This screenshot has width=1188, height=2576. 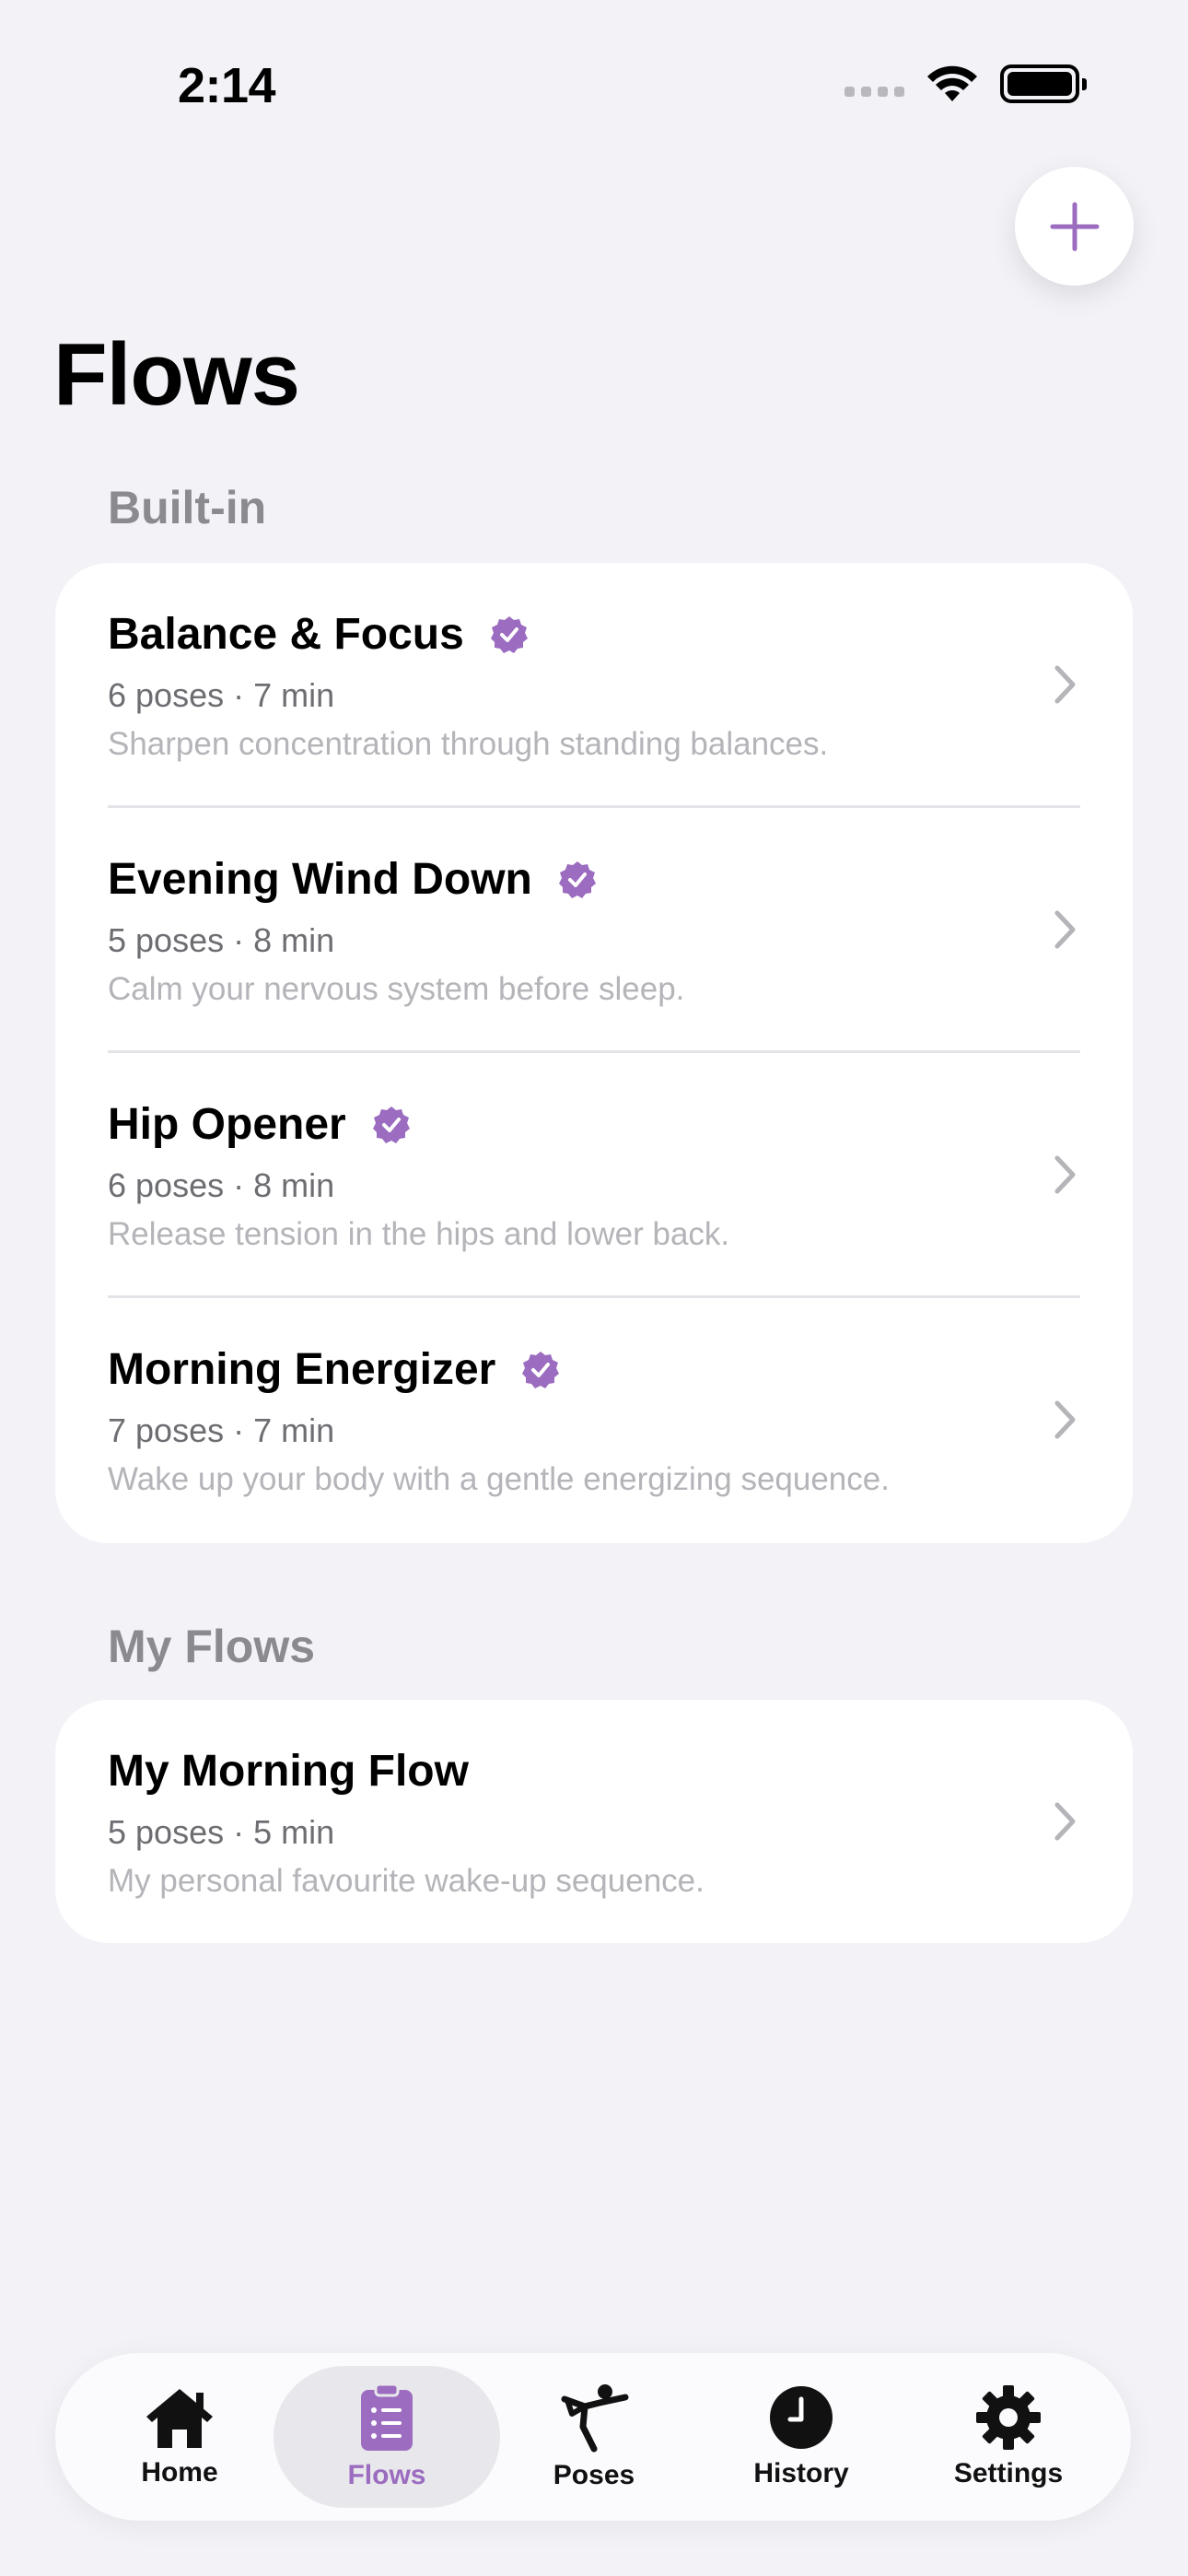 What do you see at coordinates (302, 1370) in the screenshot?
I see `flow-title: Morning Energizer` at bounding box center [302, 1370].